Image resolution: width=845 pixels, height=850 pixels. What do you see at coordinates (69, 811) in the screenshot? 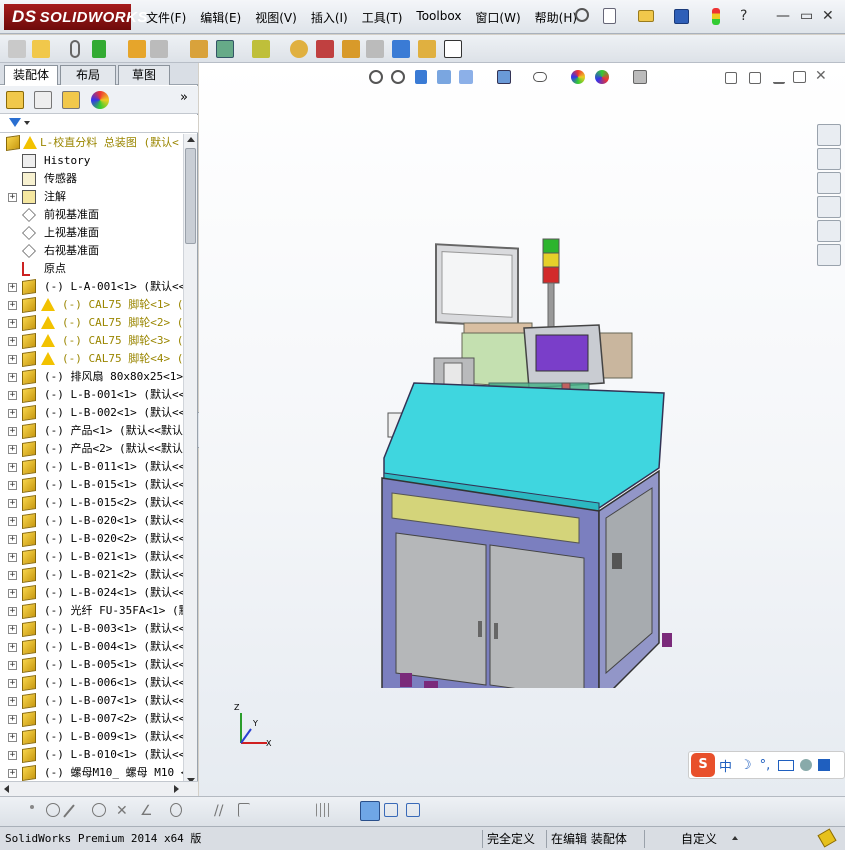
I see `line-icon` at bounding box center [69, 811].